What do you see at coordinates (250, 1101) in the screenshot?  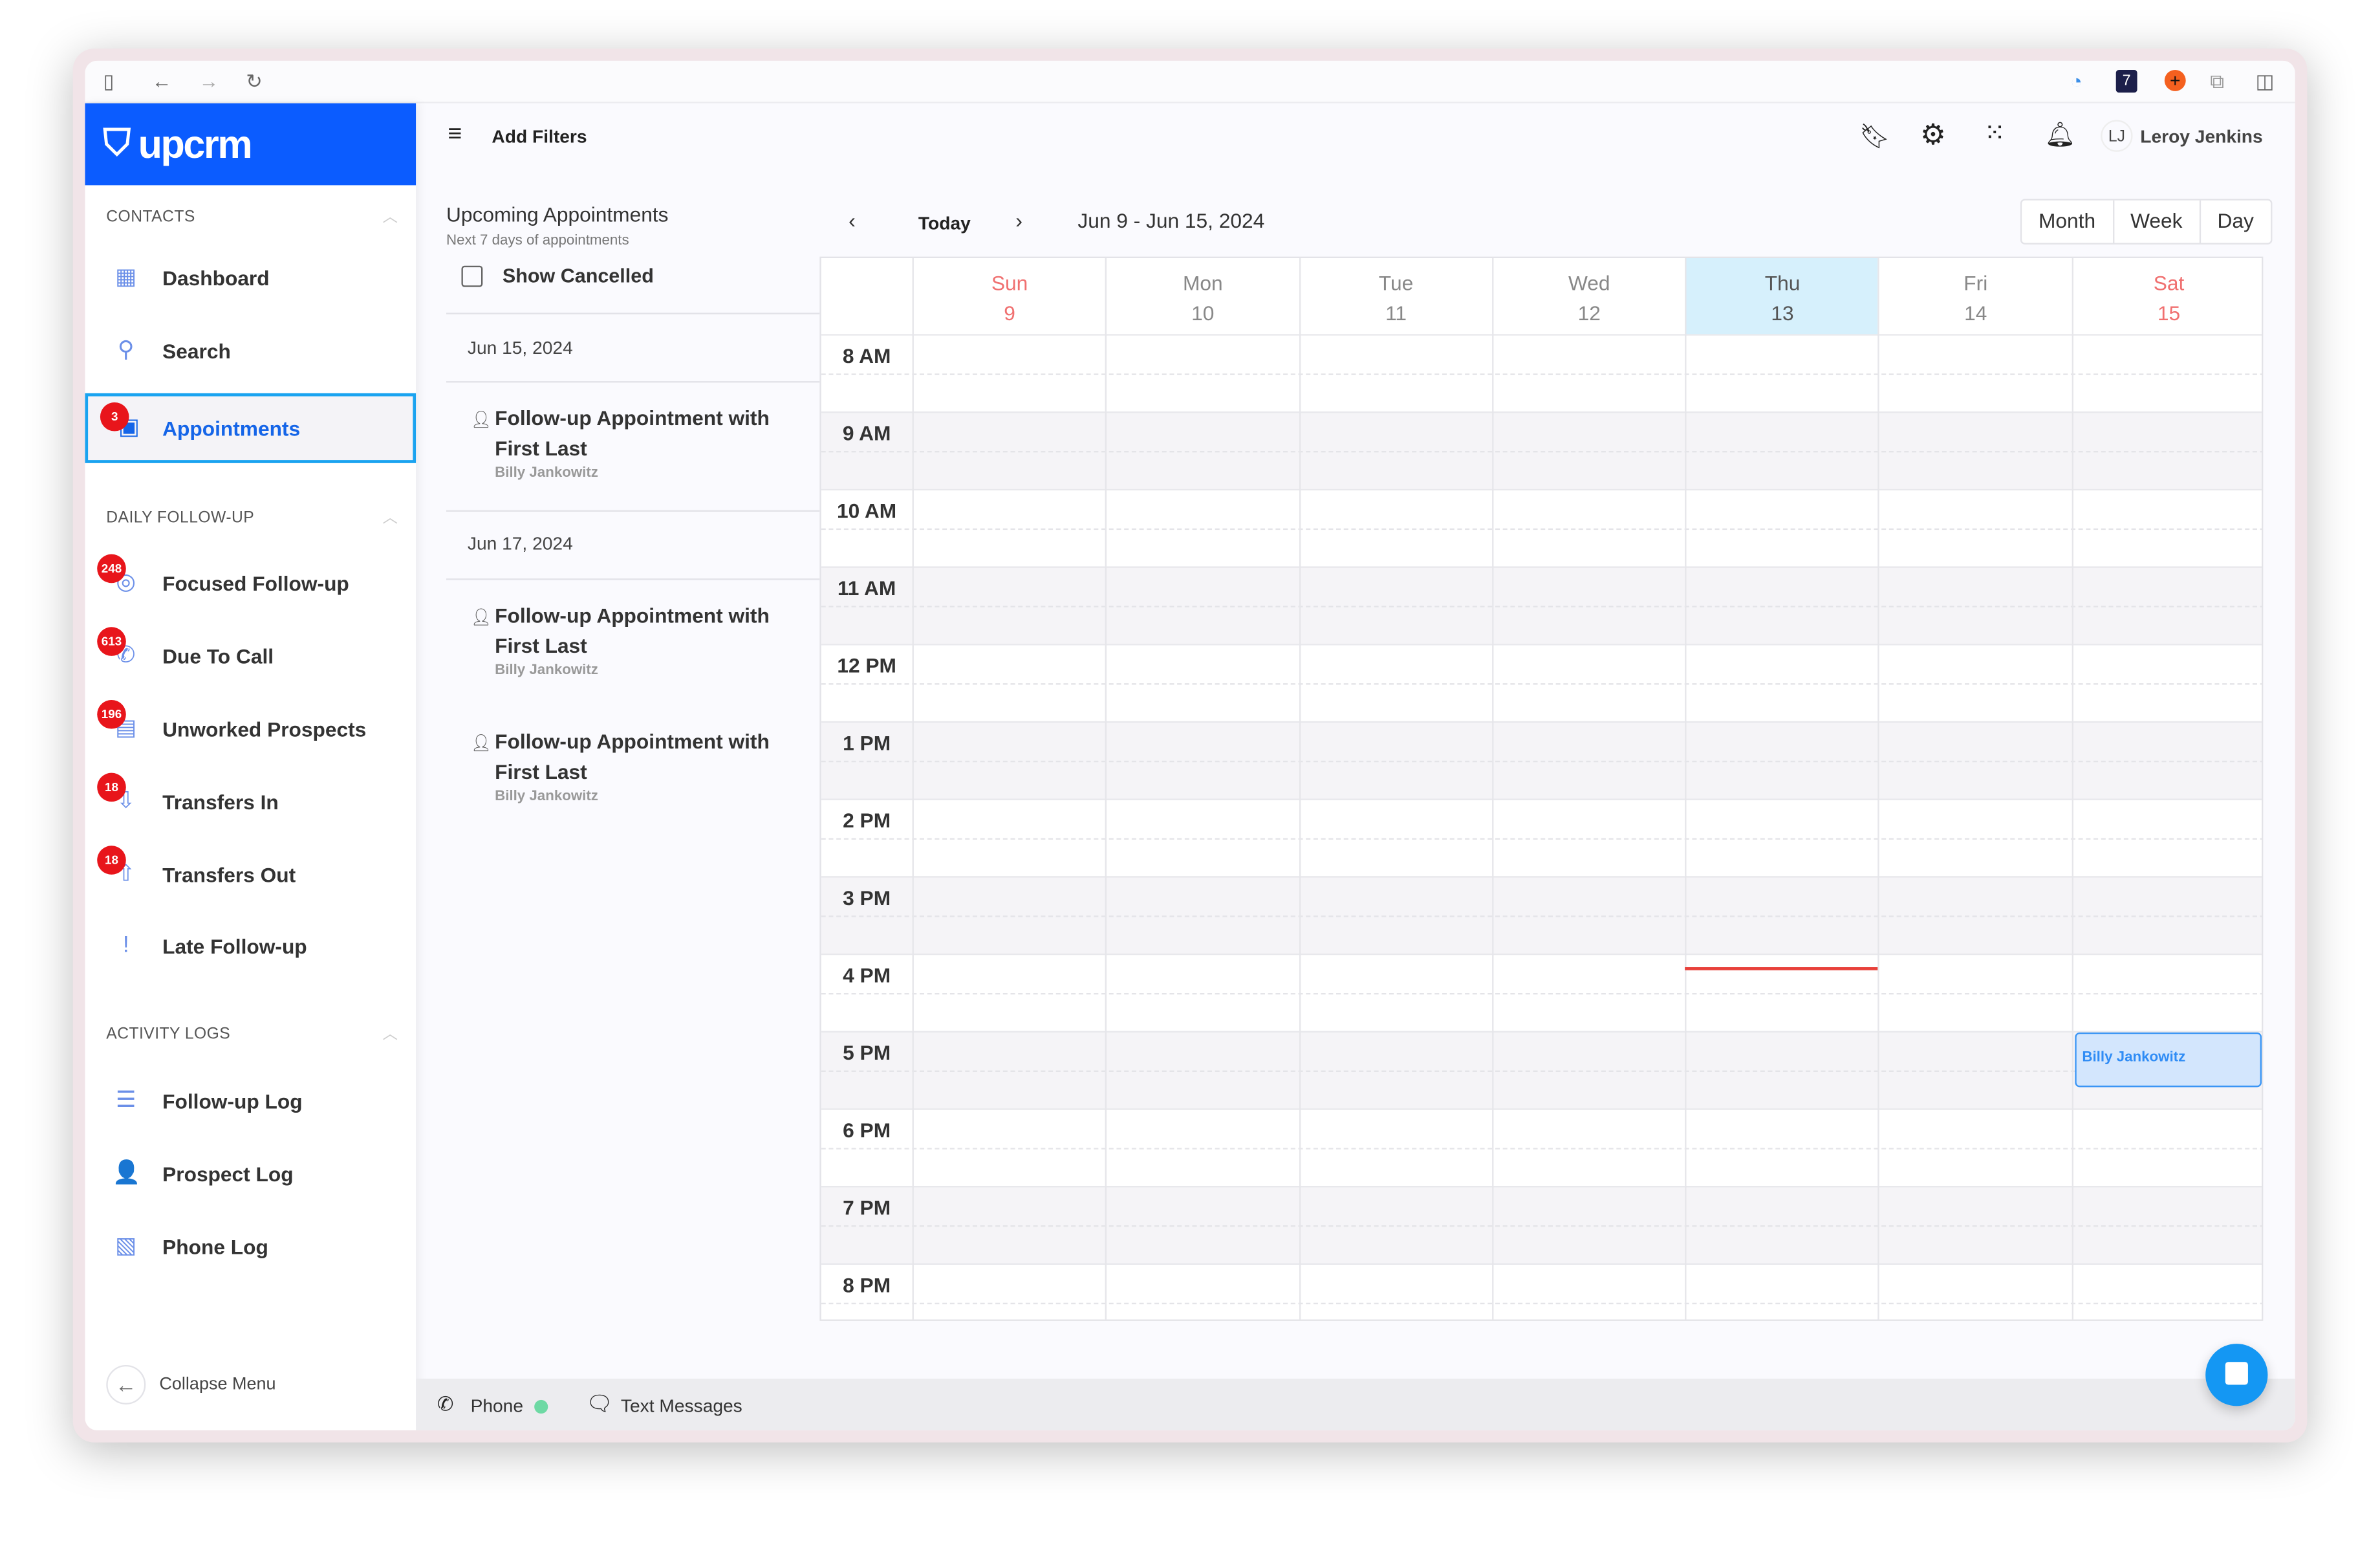 I see `sidebar-item-follow-up-log: ☰ Follow-up Log` at bounding box center [250, 1101].